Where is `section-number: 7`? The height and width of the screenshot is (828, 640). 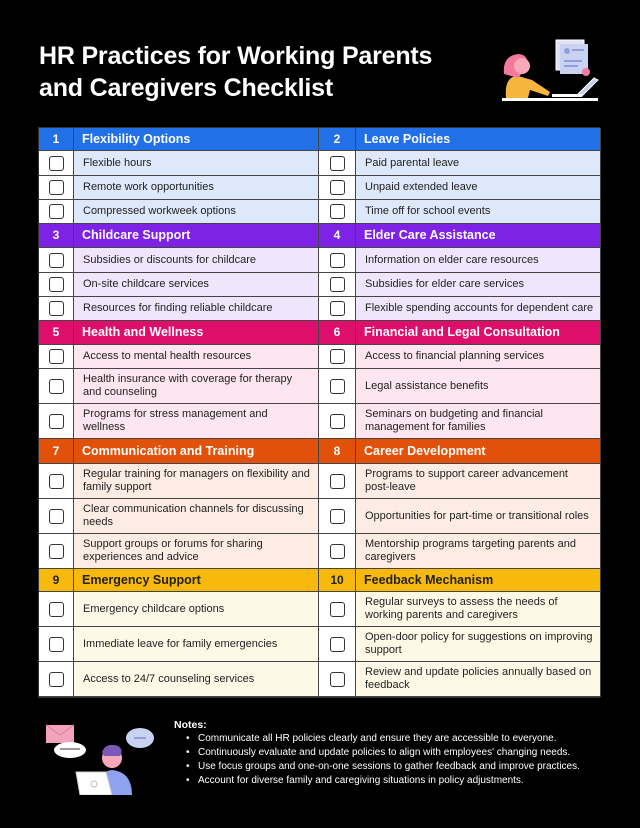 section-number: 7 is located at coordinates (56, 451).